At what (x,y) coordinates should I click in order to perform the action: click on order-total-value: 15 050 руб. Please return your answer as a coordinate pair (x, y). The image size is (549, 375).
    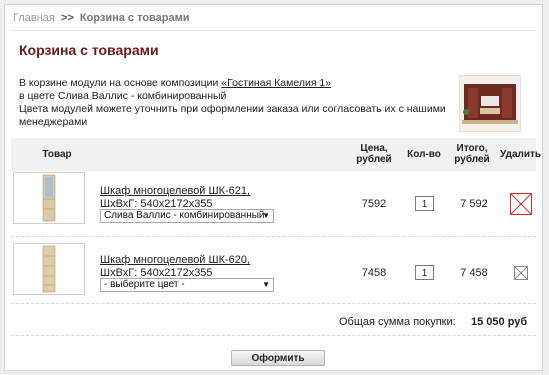
    Looking at the image, I should click on (499, 322).